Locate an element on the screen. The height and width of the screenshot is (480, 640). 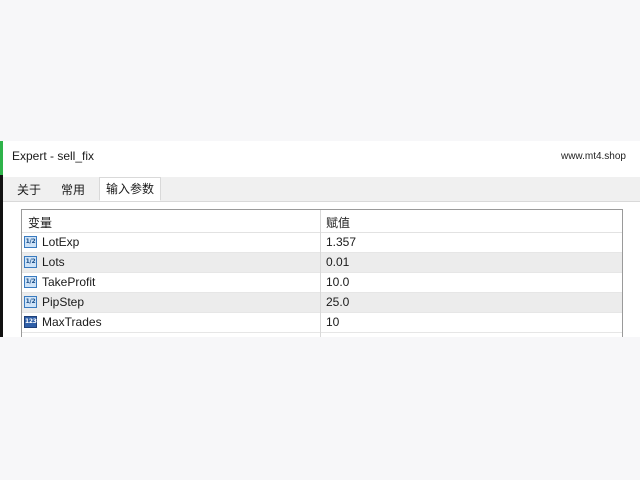
param-name: PipStep is located at coordinates (63, 302).